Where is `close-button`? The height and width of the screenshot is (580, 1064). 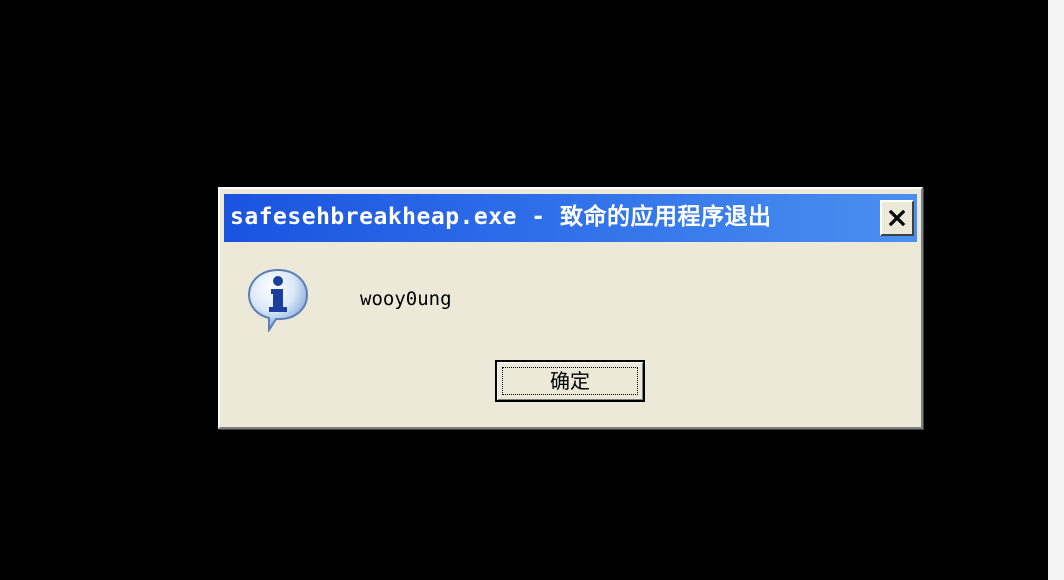 close-button is located at coordinates (897, 218).